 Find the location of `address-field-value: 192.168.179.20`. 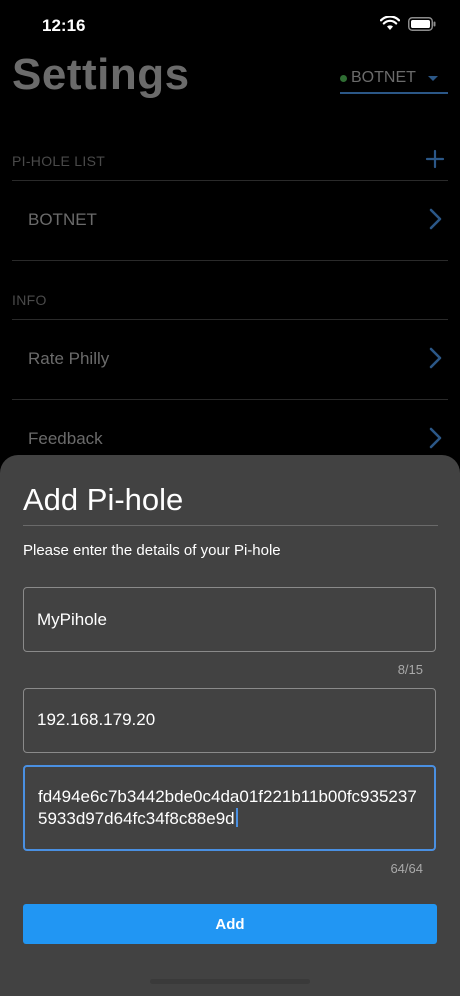

address-field-value: 192.168.179.20 is located at coordinates (96, 719).